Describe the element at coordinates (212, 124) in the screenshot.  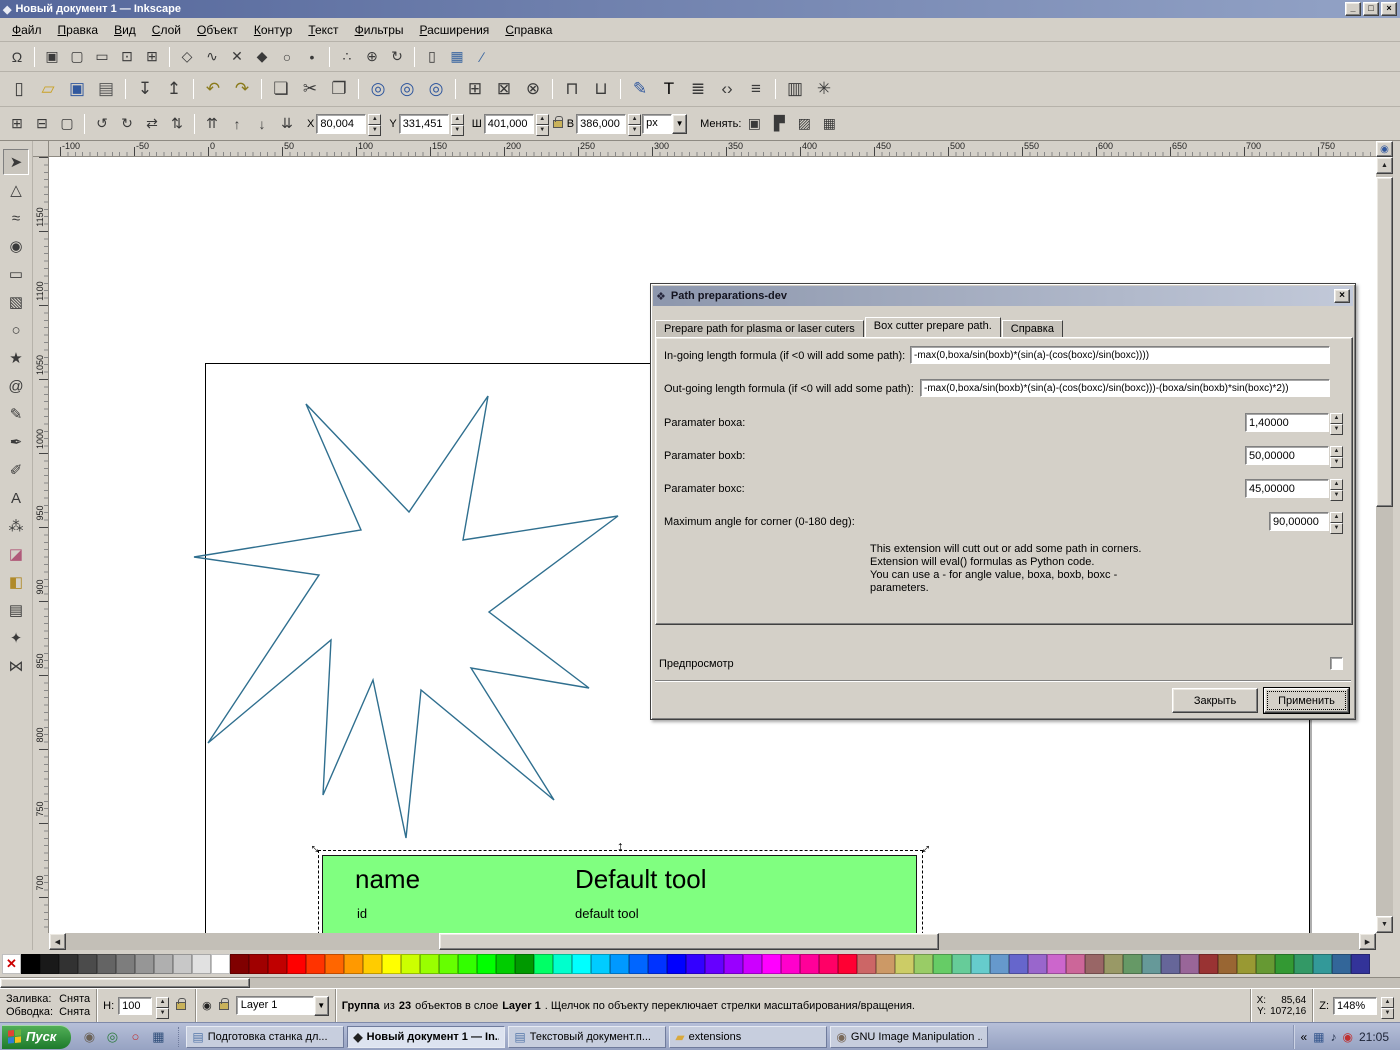
I see `raise-to-top-button: ⇈` at that location.